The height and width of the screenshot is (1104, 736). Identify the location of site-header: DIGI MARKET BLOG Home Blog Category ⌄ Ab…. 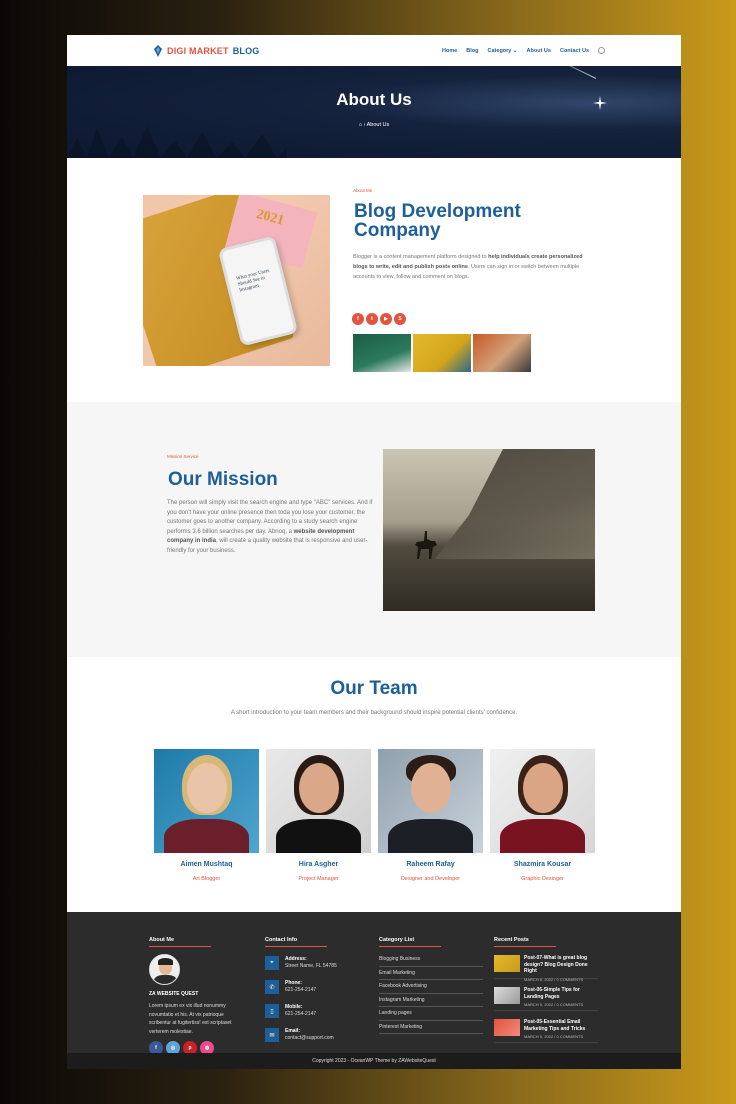
(374, 50).